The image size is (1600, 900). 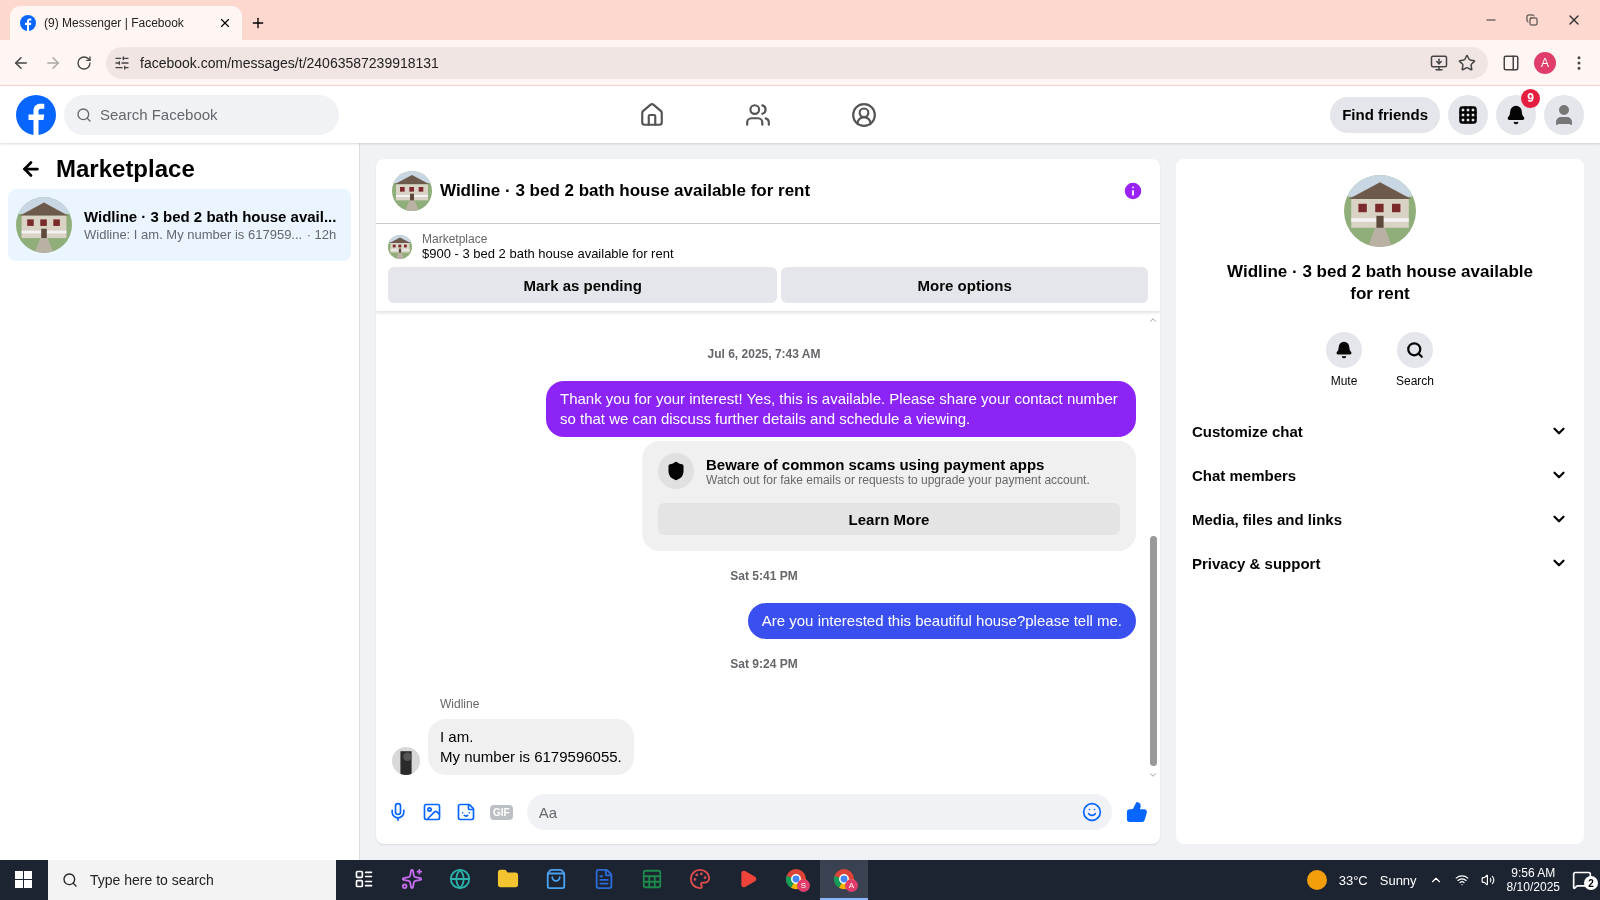 I want to click on details-section: Privacy & support, so click(x=1380, y=563).